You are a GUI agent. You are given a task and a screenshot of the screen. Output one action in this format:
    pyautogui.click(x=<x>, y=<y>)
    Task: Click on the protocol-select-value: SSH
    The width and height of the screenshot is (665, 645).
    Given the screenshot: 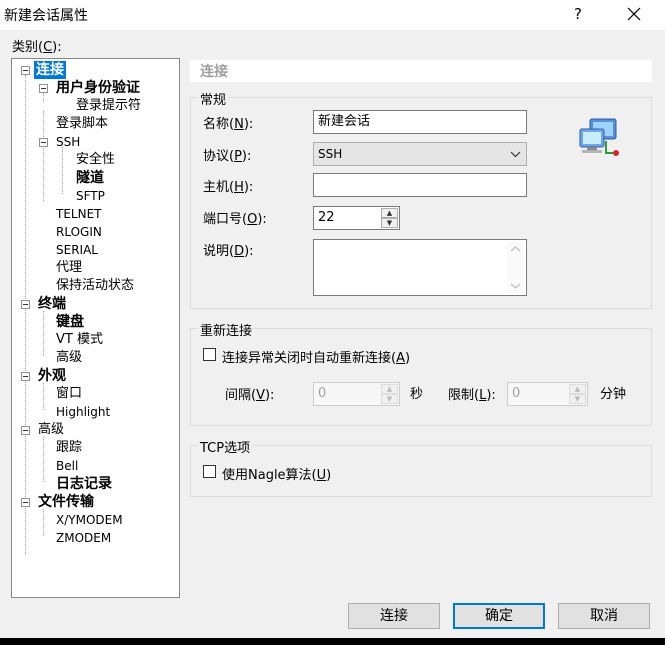 What is the action you would take?
    pyautogui.click(x=330, y=154)
    